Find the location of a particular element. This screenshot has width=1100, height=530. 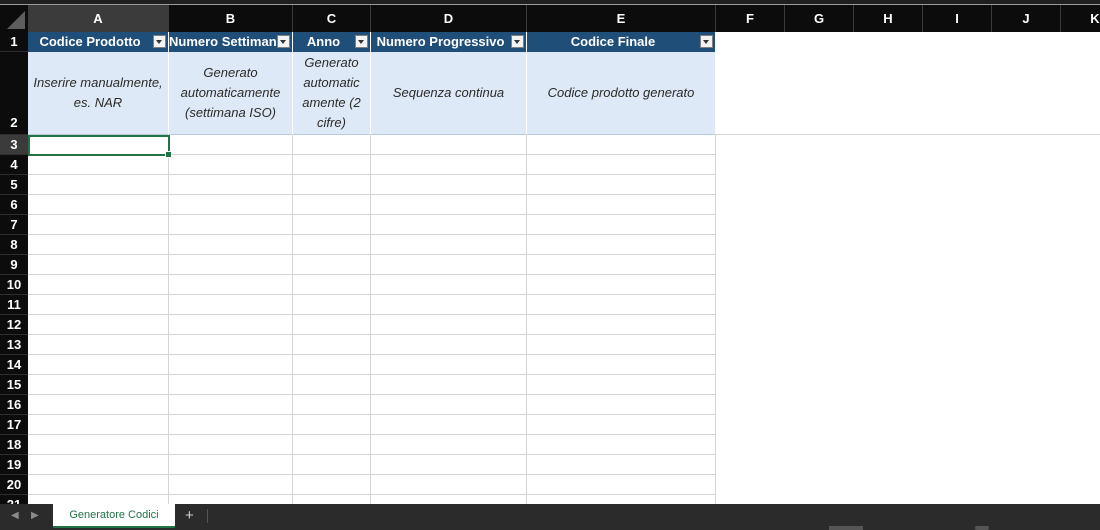

select-all-button is located at coordinates (14, 18).